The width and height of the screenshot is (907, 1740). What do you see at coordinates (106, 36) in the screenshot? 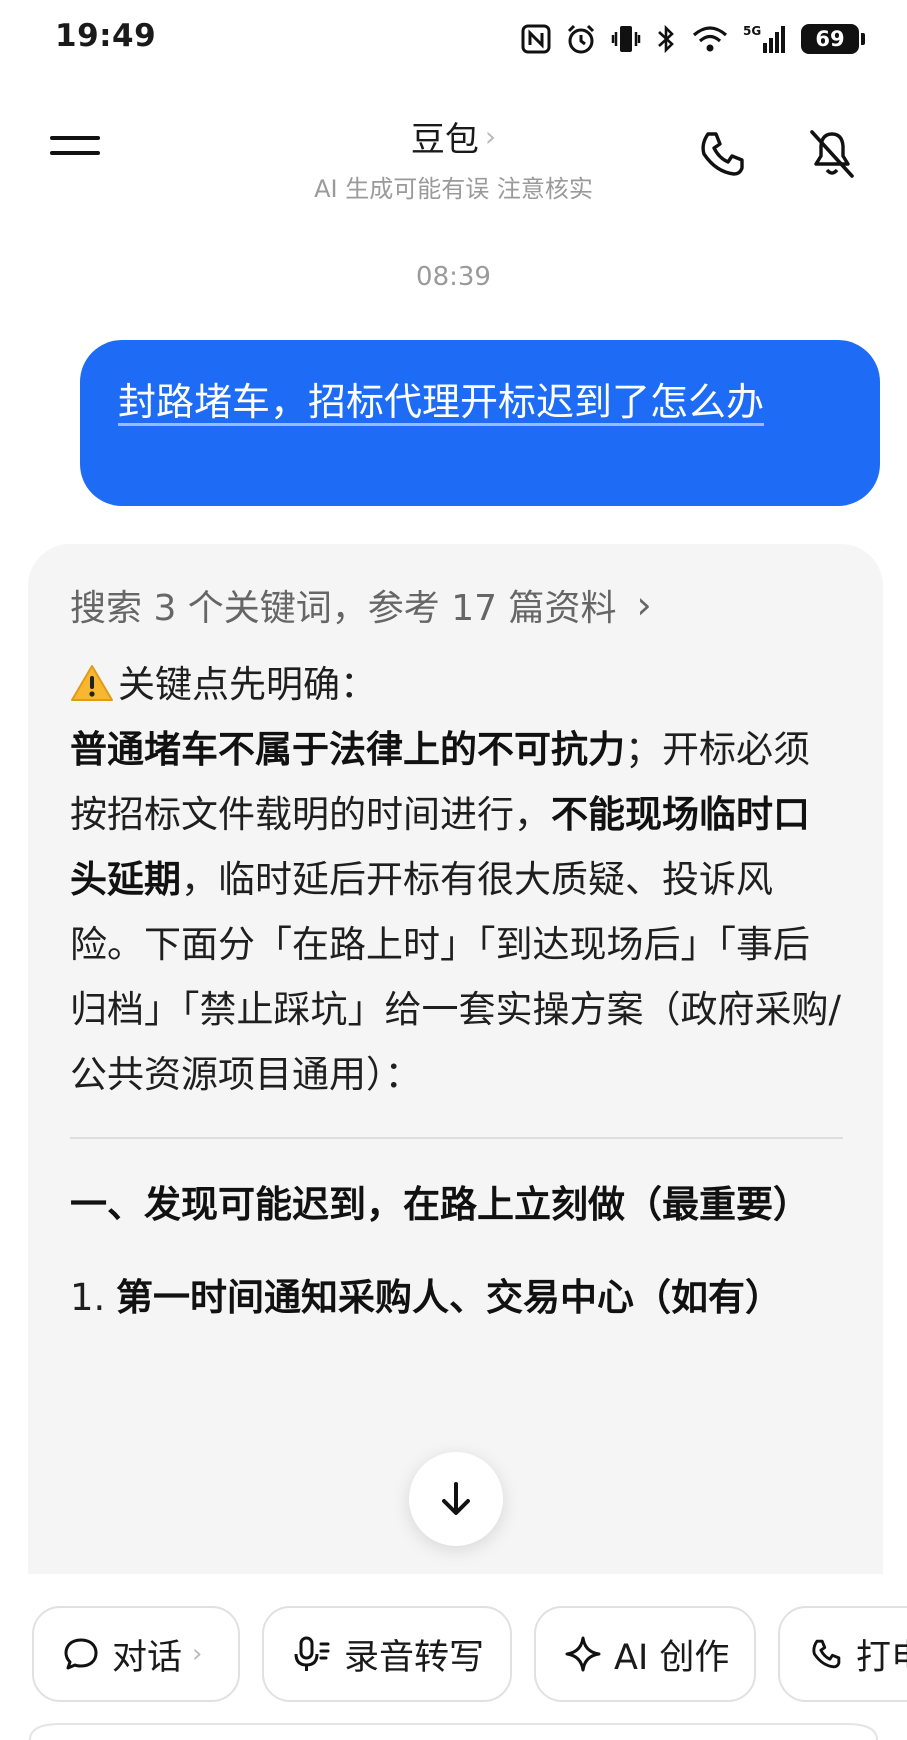
I see `status-time: 19:49` at bounding box center [106, 36].